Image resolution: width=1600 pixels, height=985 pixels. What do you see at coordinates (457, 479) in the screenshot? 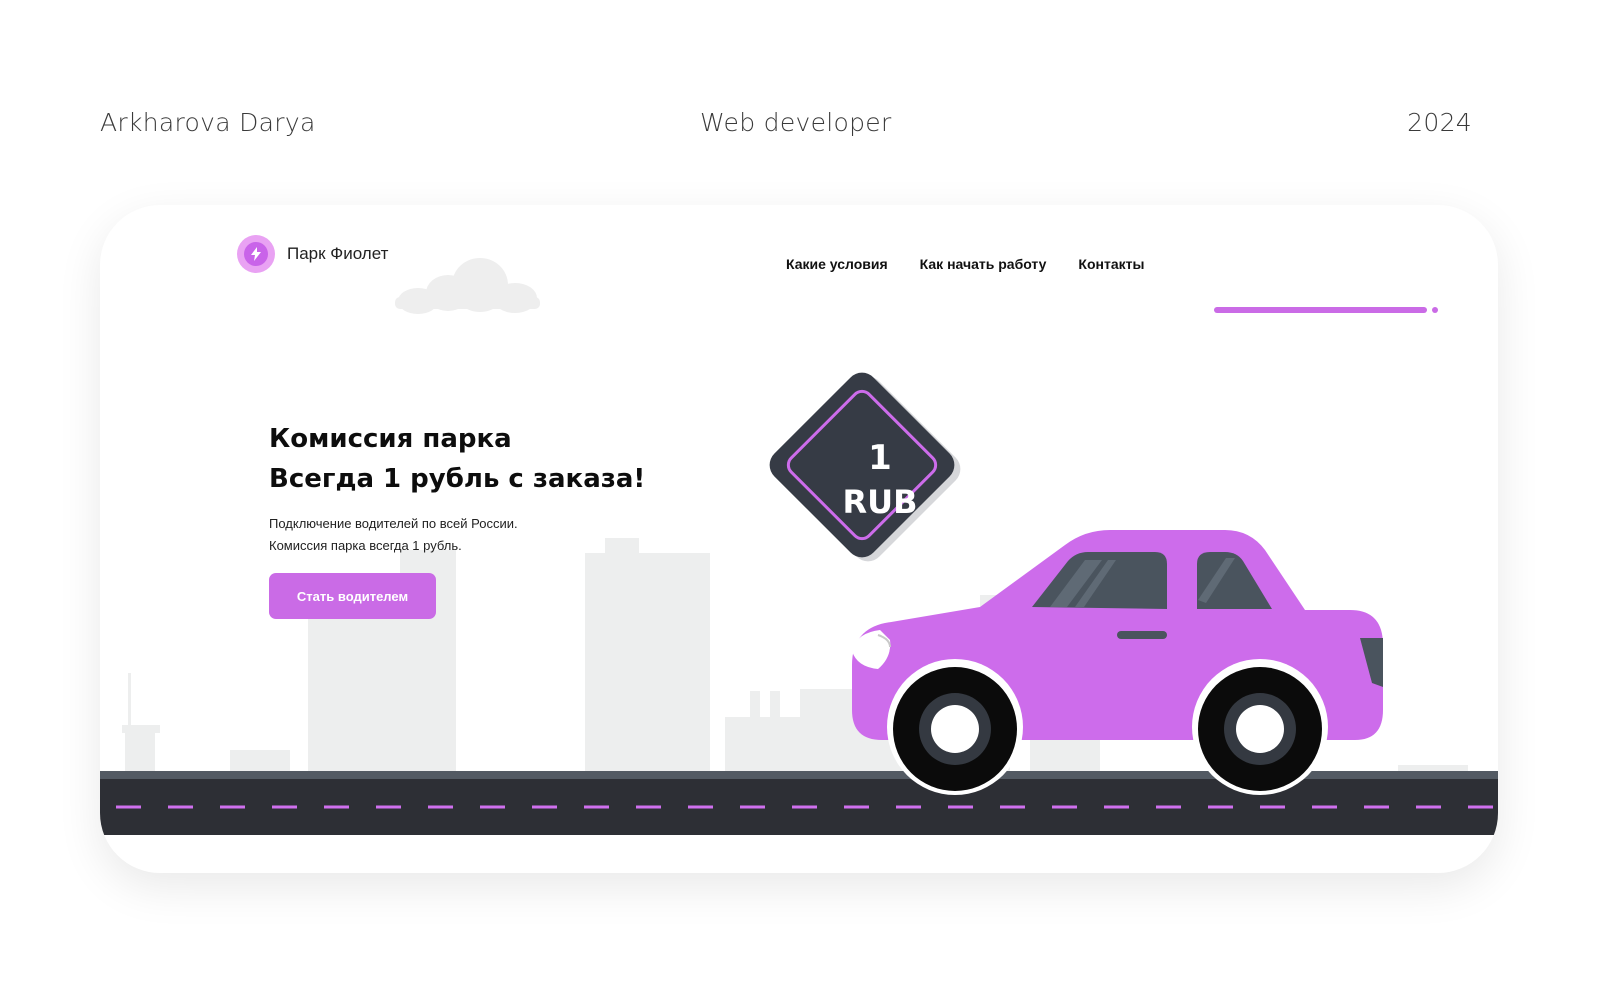
I see `hero-title-line-2: Всегда 1 рубль с заказа!` at bounding box center [457, 479].